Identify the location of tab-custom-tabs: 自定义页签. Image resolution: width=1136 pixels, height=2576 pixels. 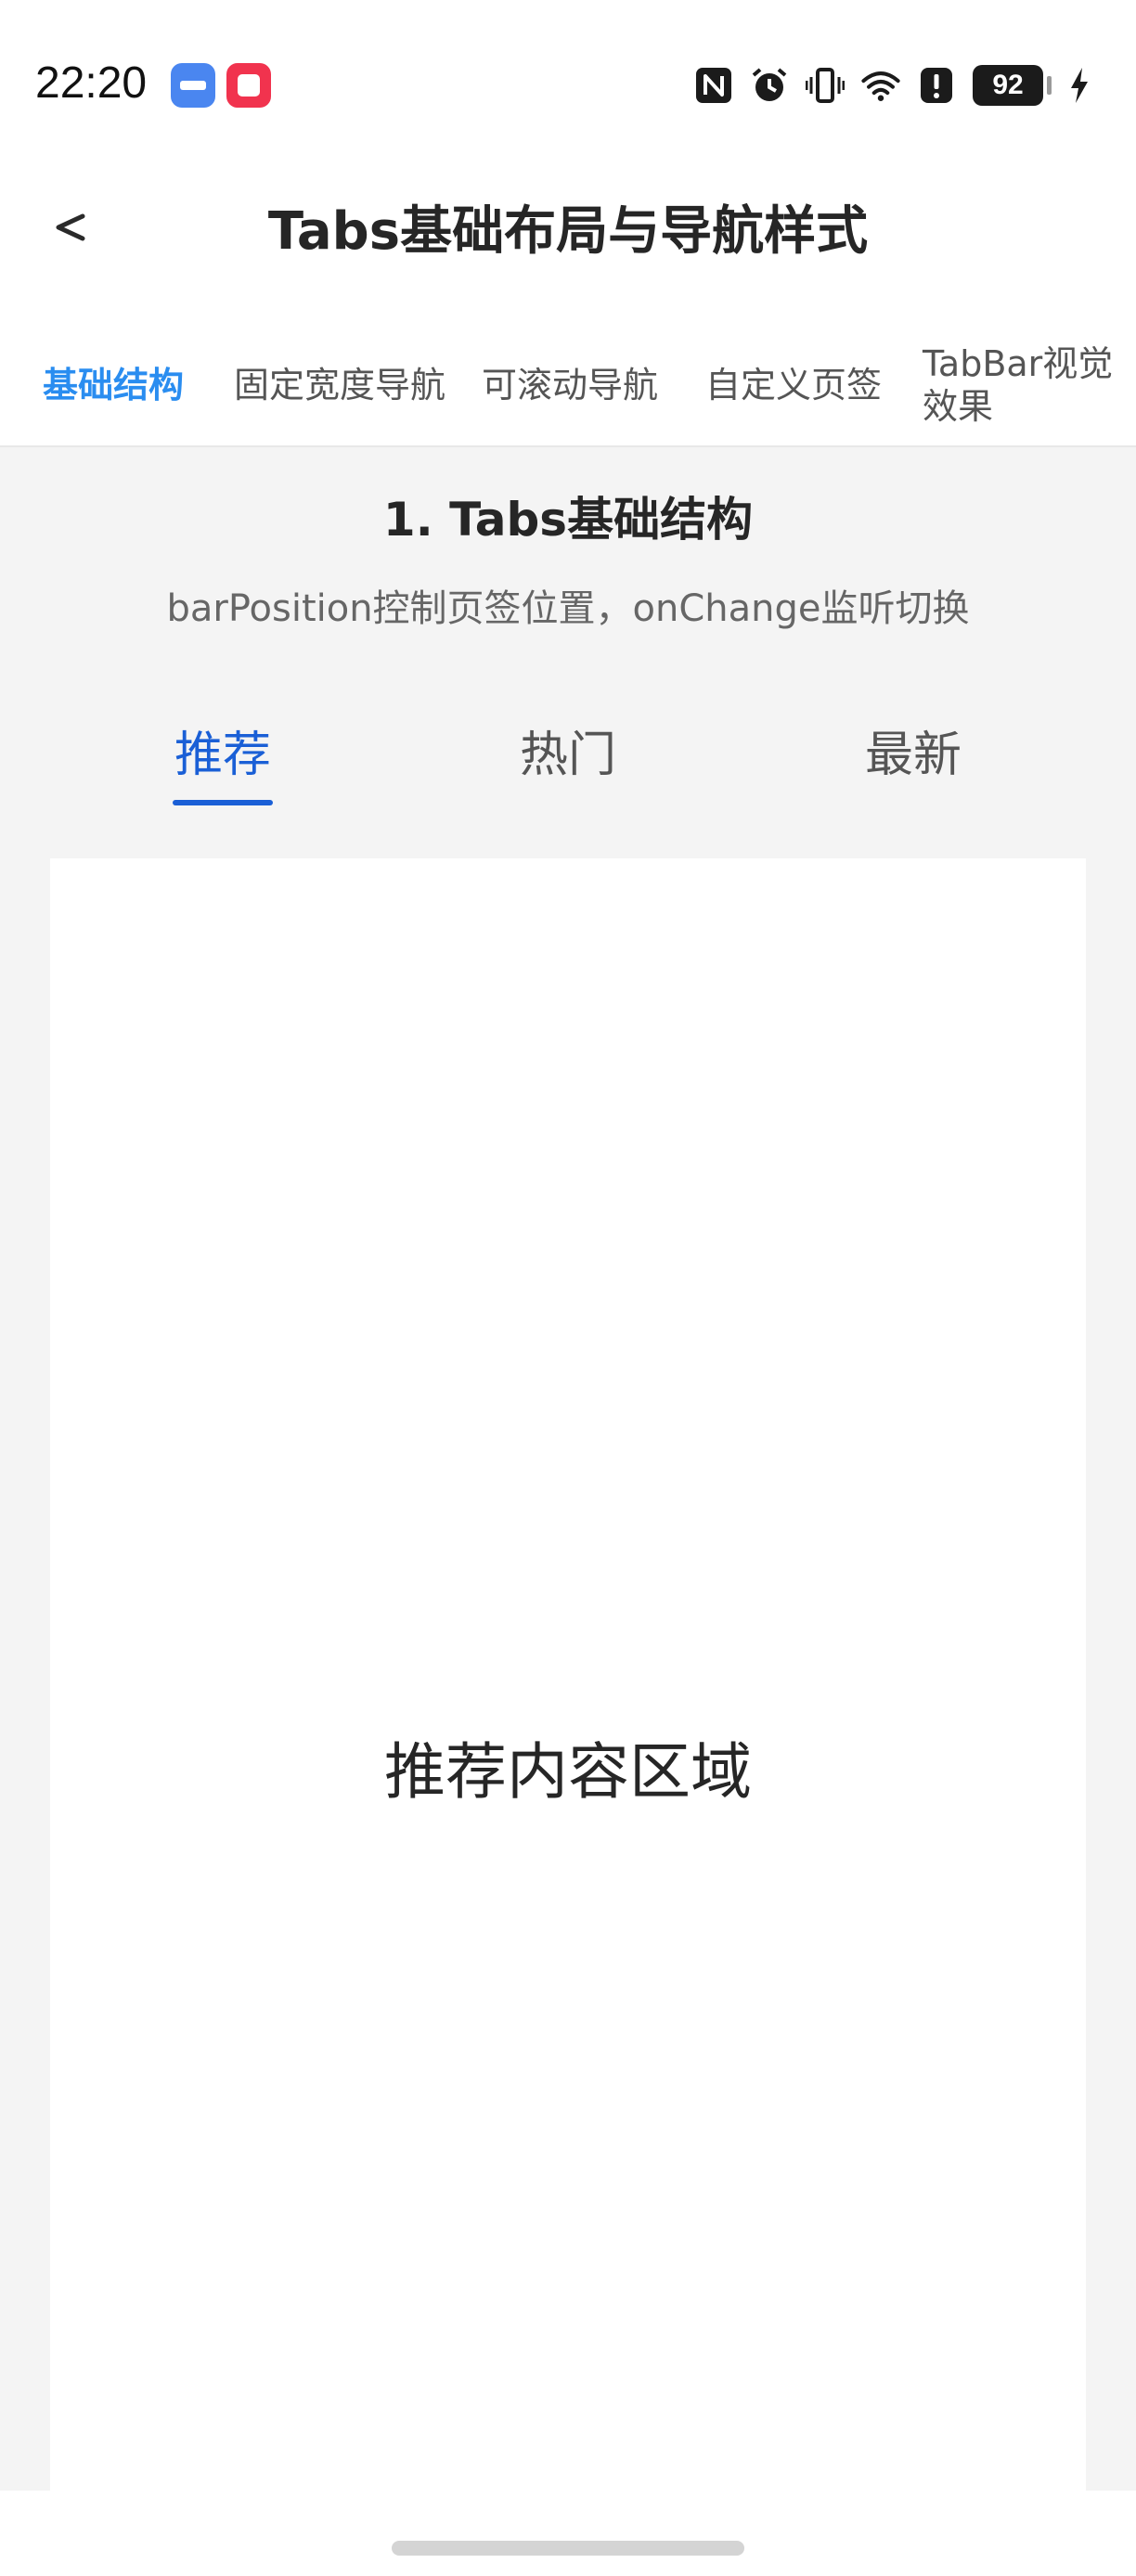
(793, 385).